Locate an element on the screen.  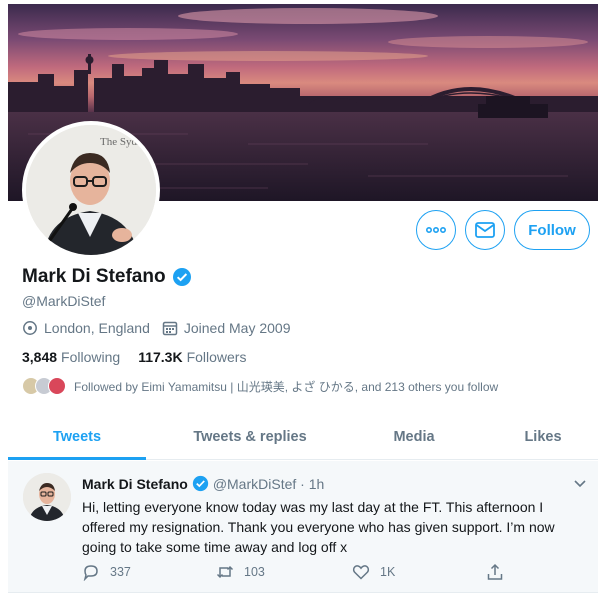
follow-button: Follow is located at coordinates (552, 230).